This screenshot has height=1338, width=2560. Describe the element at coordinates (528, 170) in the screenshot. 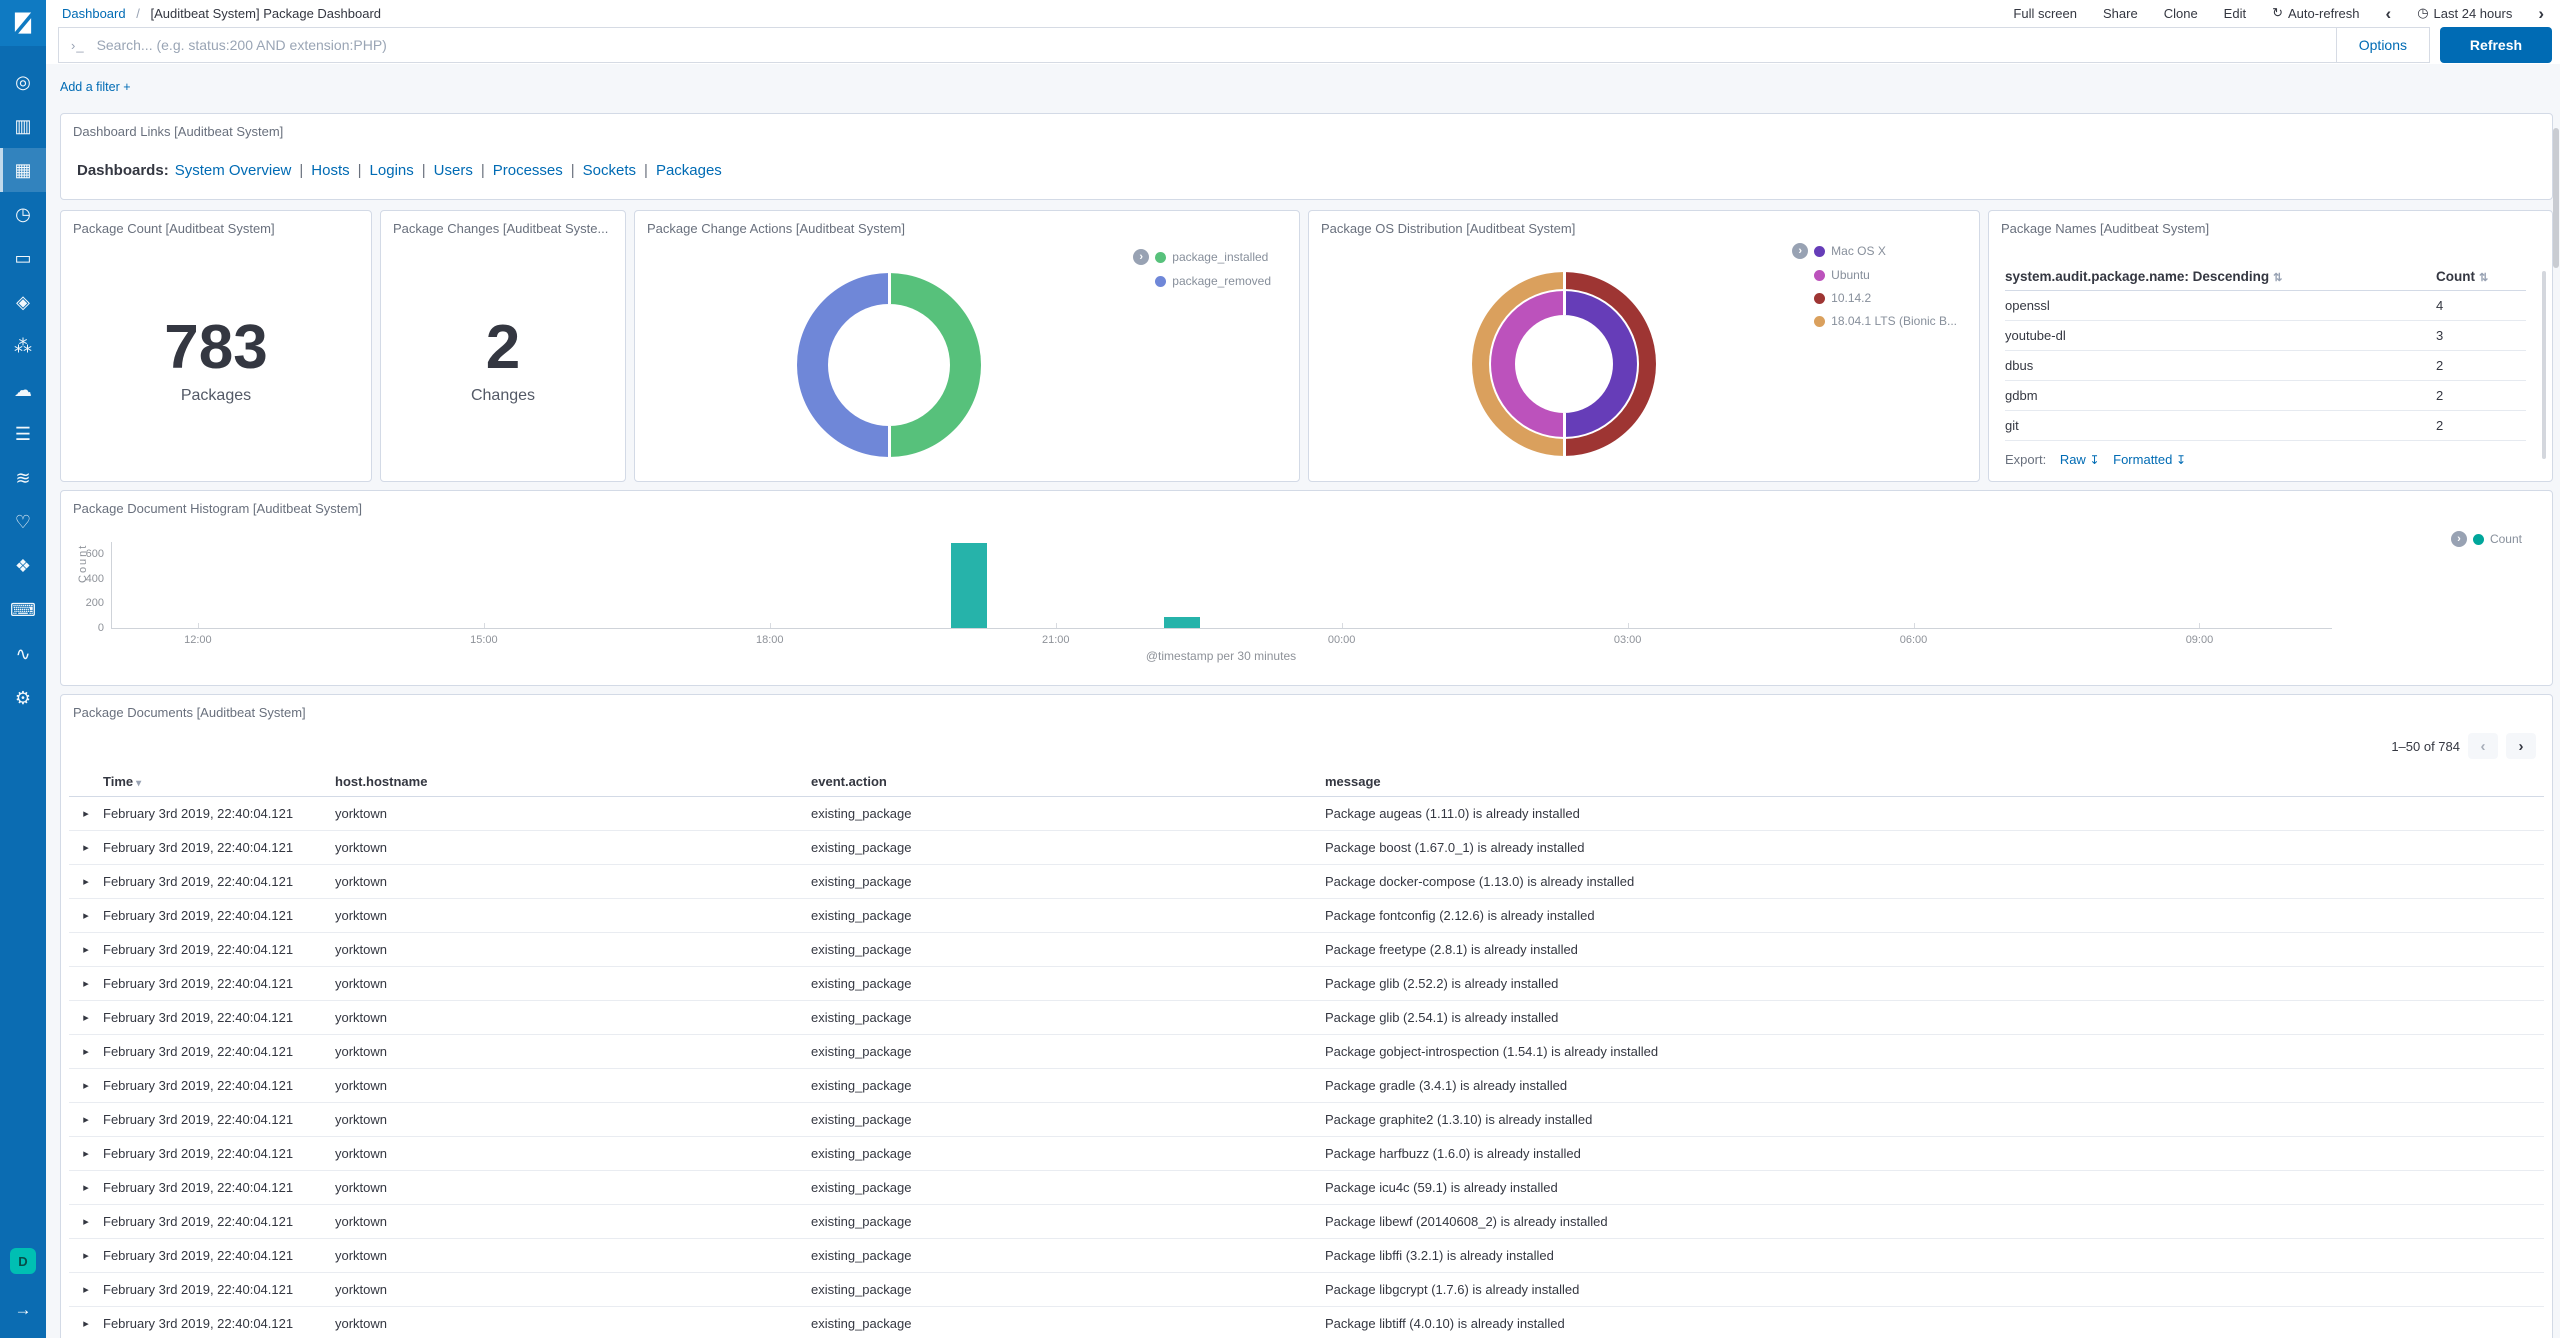

I see `dashboard-link-processes: Processes` at that location.